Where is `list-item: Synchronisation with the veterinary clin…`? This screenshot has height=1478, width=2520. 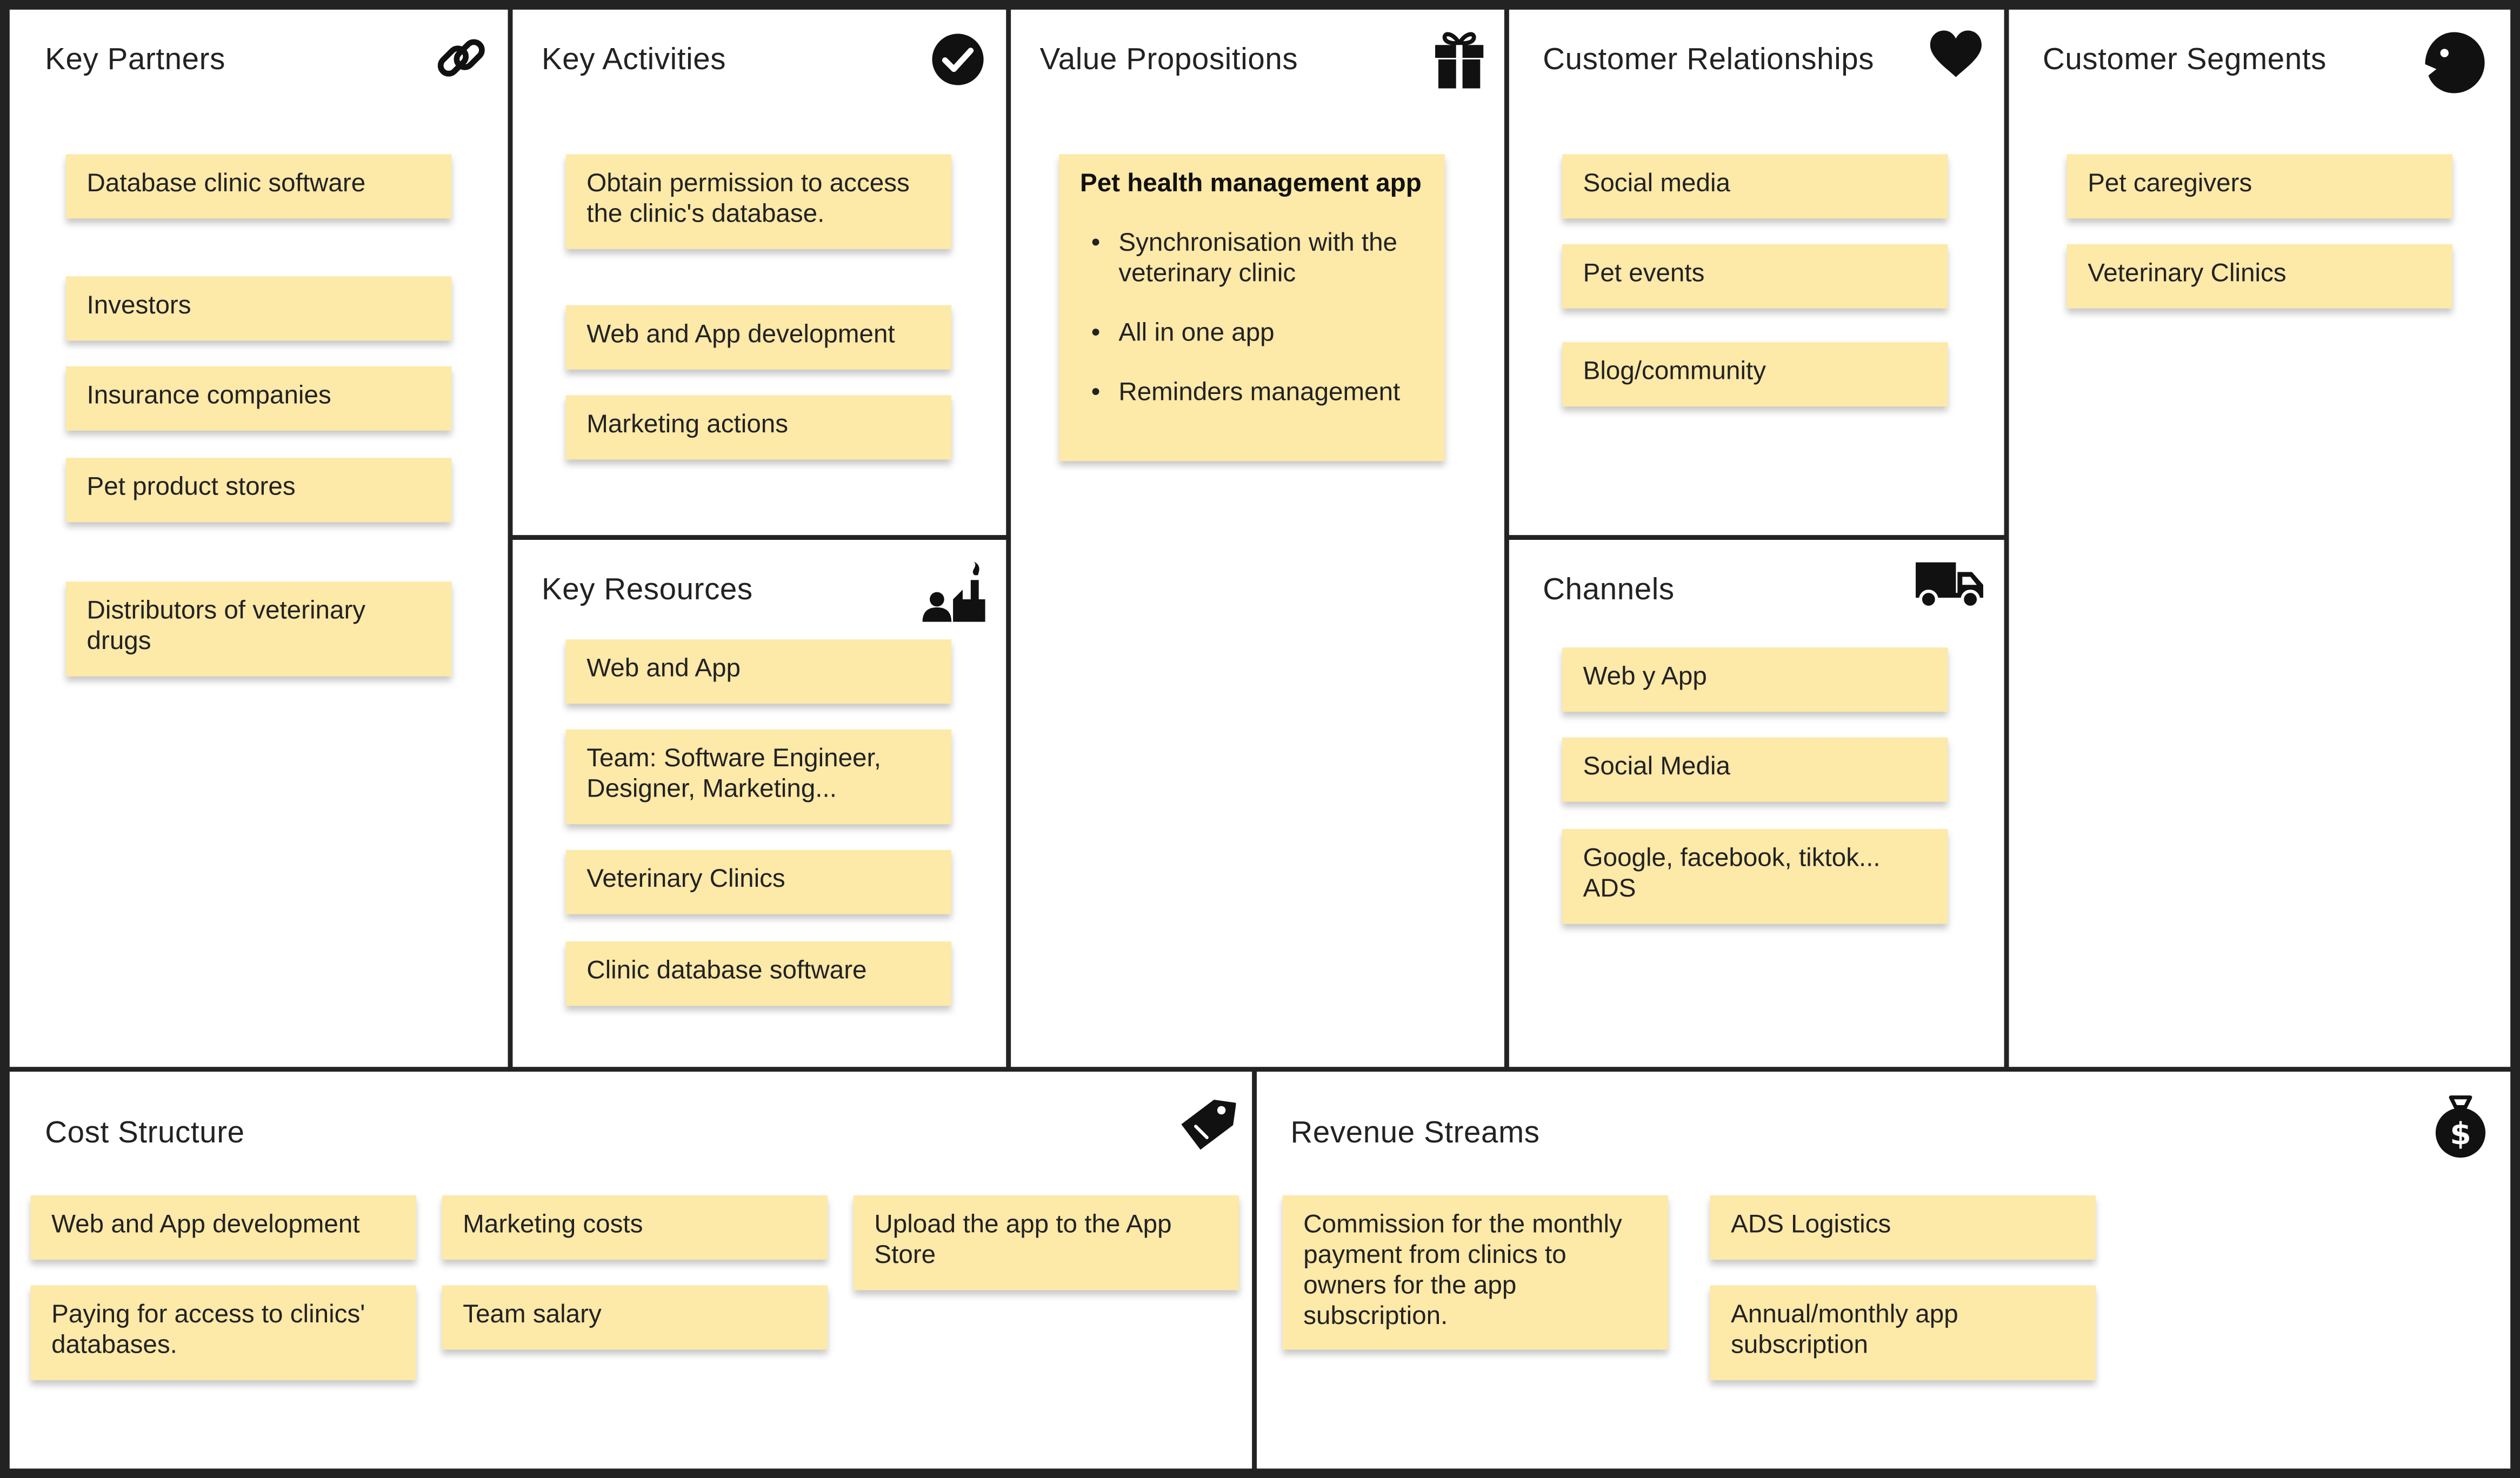
list-item: Synchronisation with the veterinary clin… is located at coordinates (1252, 258).